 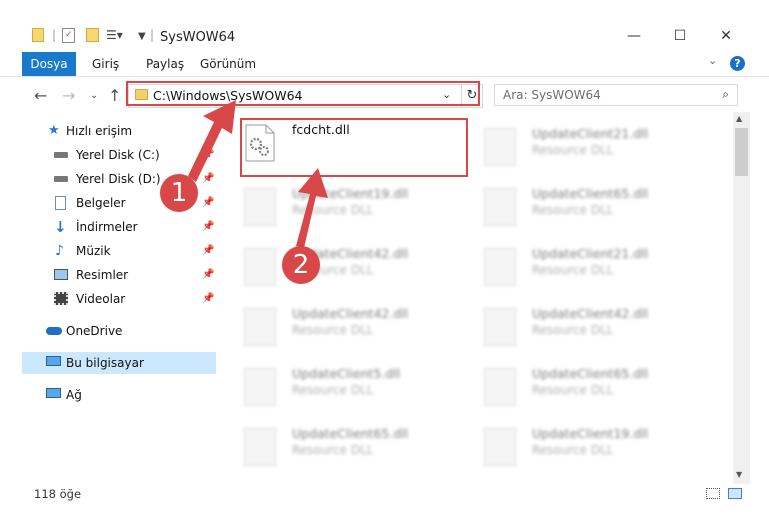 I want to click on annotation-arrows, so click(x=258, y=174).